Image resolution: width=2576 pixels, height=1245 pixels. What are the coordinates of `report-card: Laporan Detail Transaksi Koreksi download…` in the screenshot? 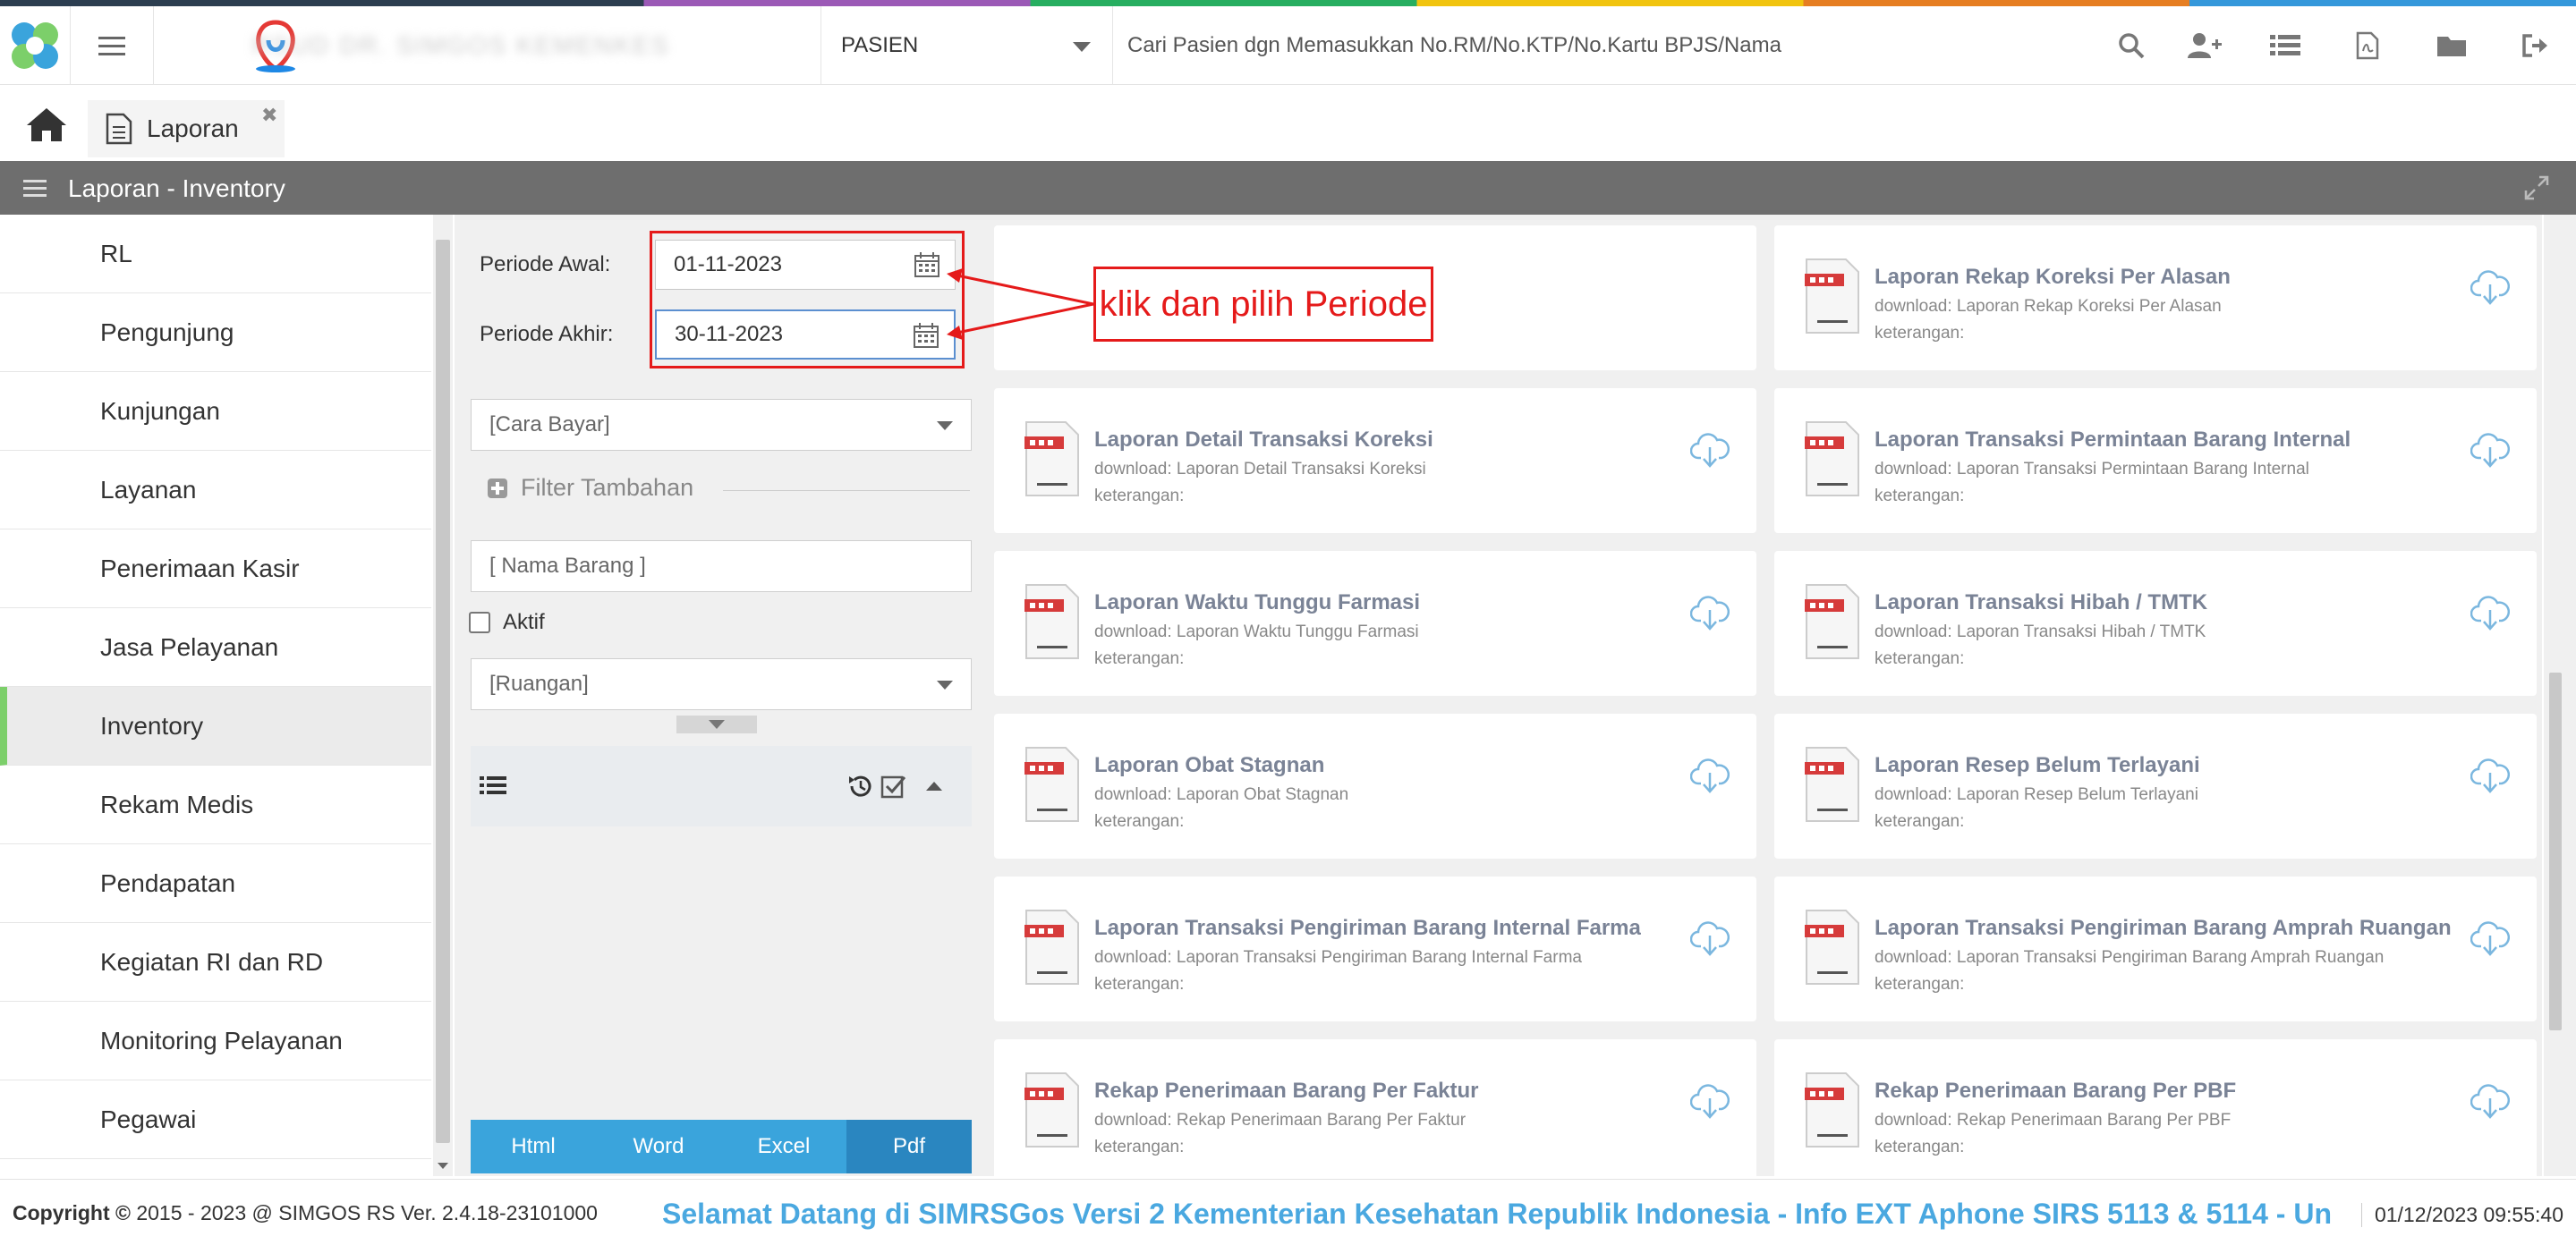 It's located at (1375, 460).